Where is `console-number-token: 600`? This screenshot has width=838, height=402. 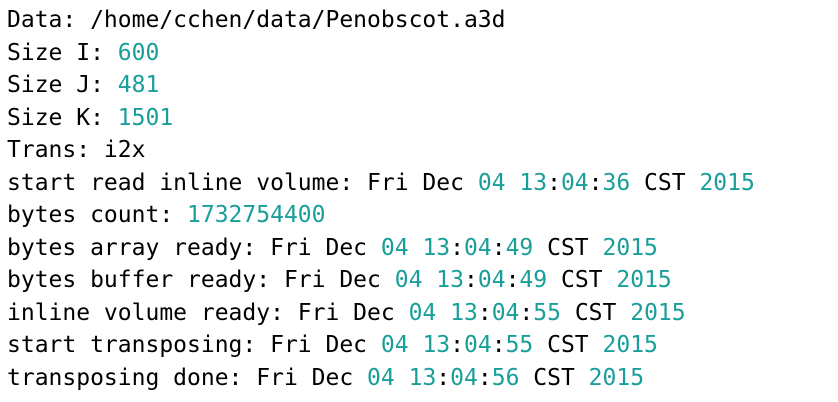 console-number-token: 600 is located at coordinates (138, 52).